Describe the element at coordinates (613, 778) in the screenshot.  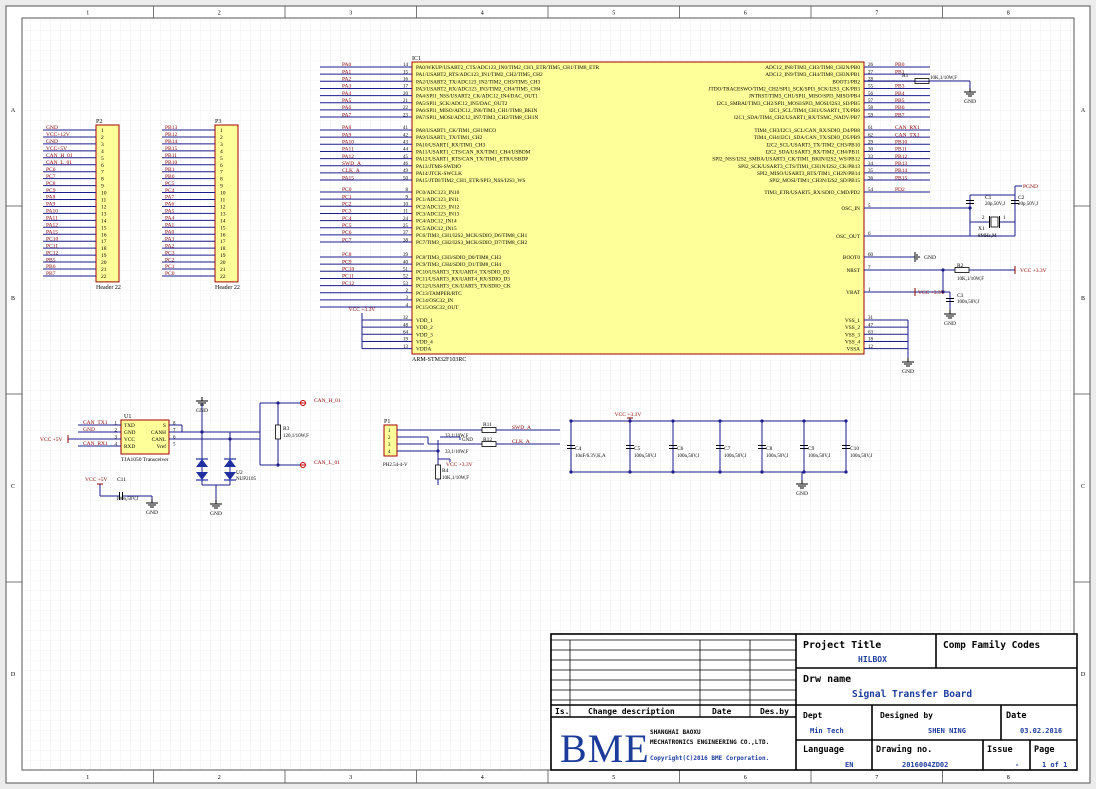
I see `zone-col-bottom: 5` at that location.